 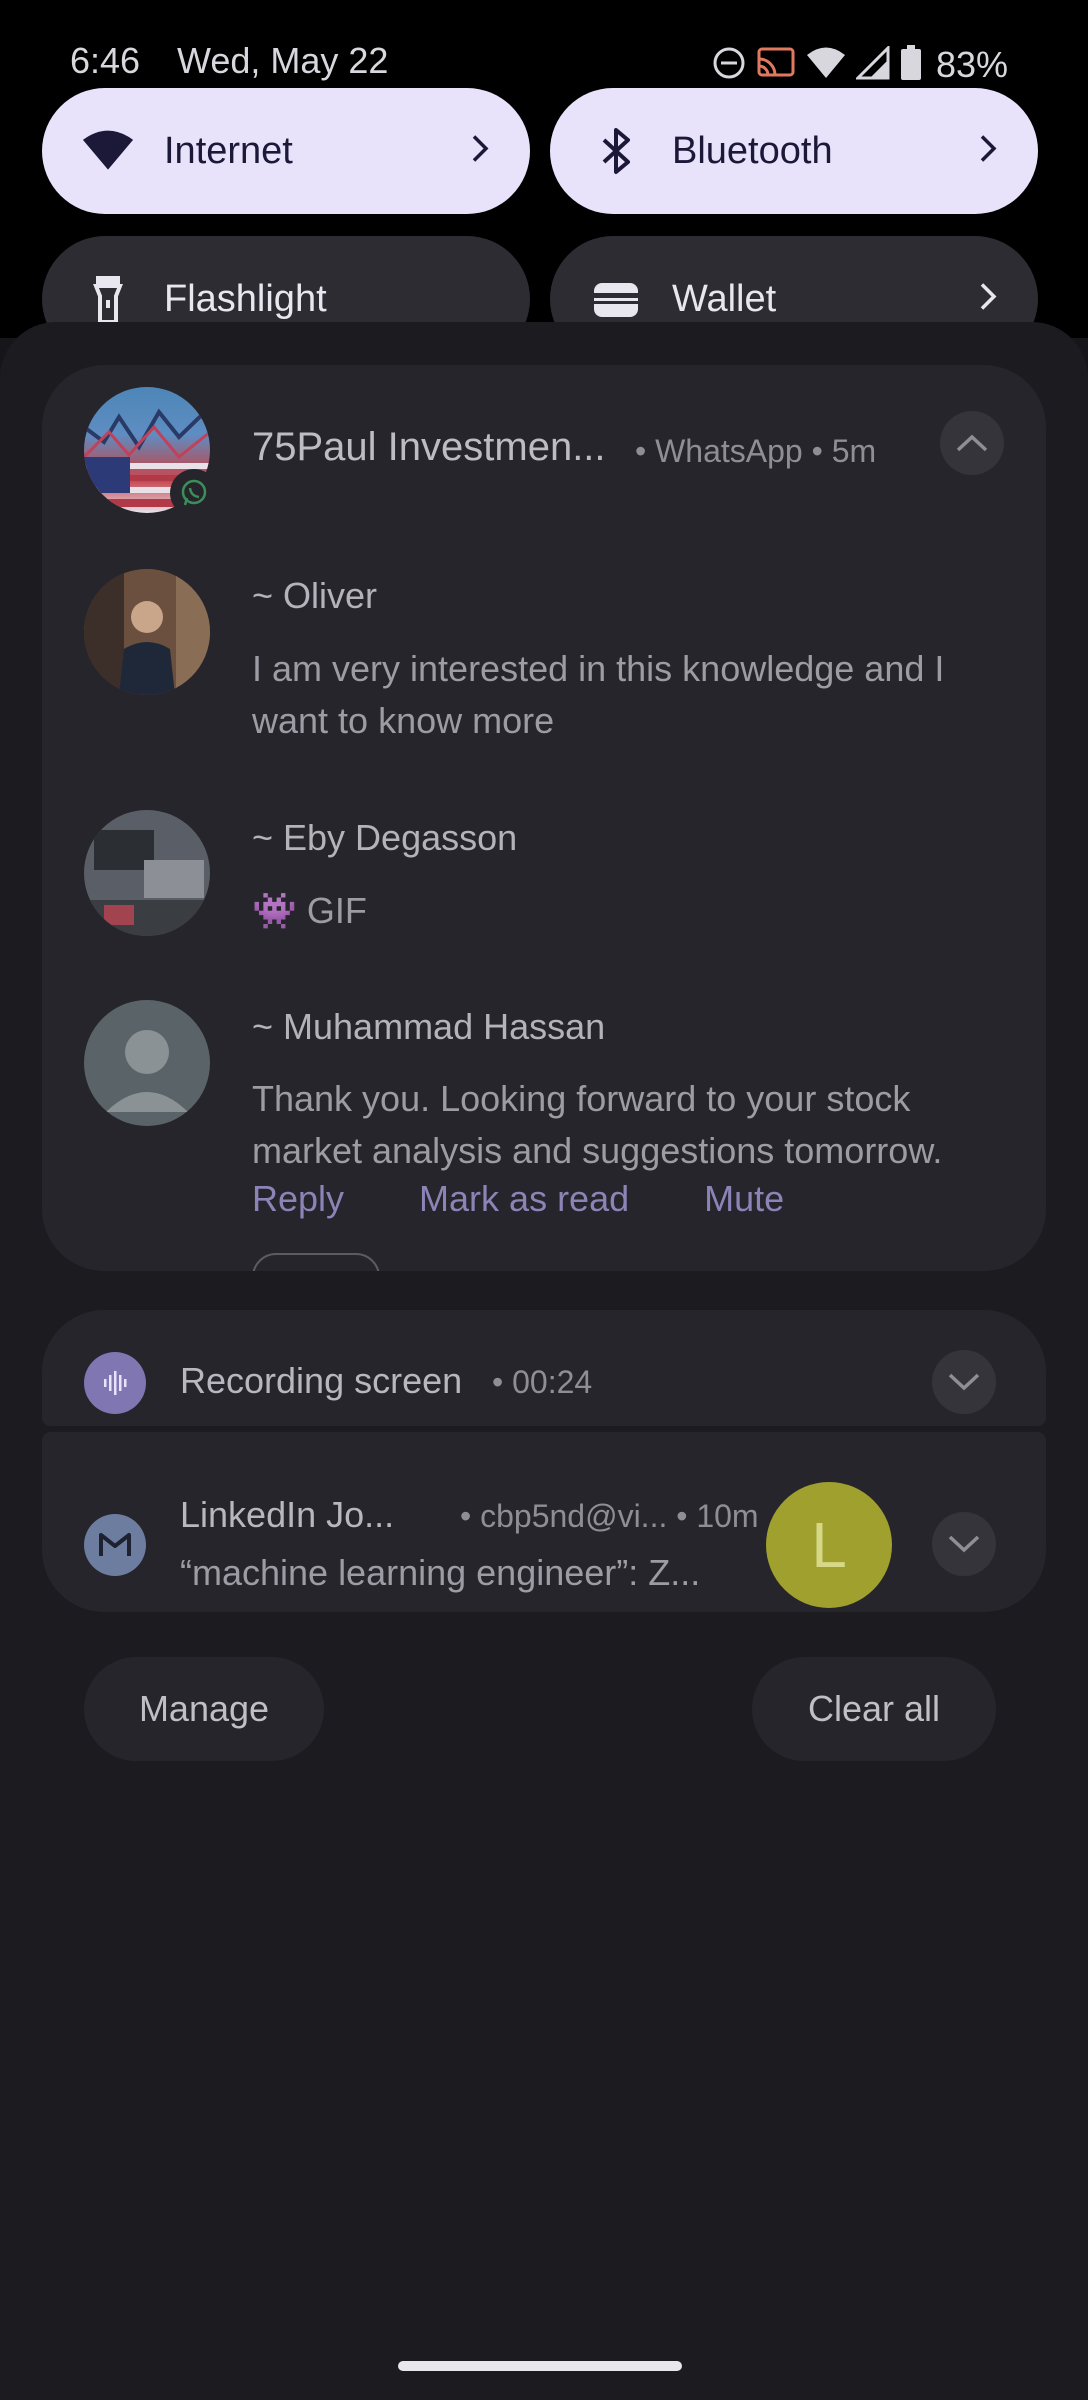 What do you see at coordinates (194, 493) in the screenshot?
I see `whatsapp-badge-icon` at bounding box center [194, 493].